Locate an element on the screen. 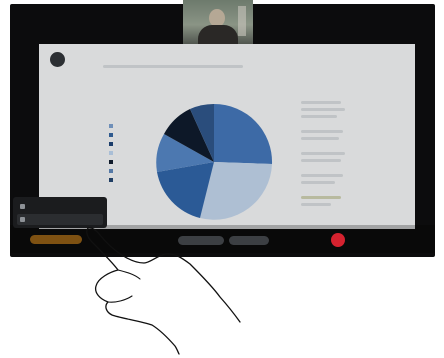 The height and width of the screenshot is (358, 444). participant-torso is located at coordinates (218, 35).